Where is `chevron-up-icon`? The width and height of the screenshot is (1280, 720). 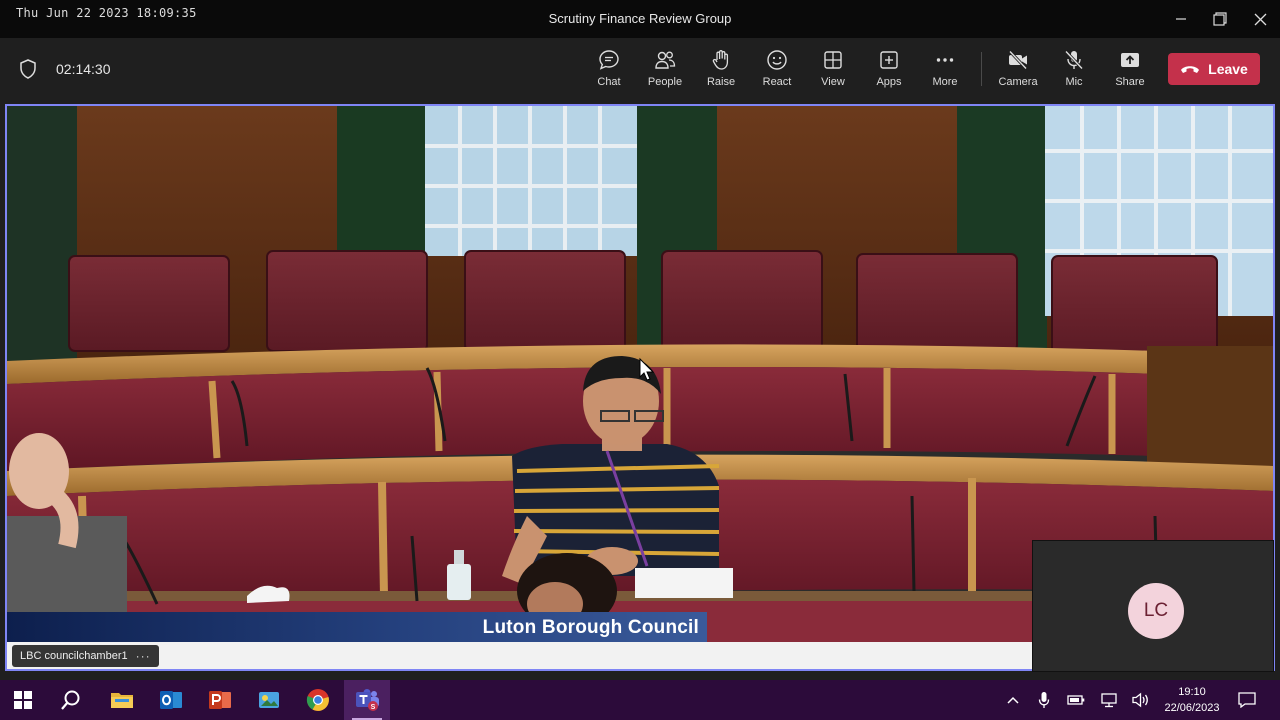
chevron-up-icon is located at coordinates (1013, 700).